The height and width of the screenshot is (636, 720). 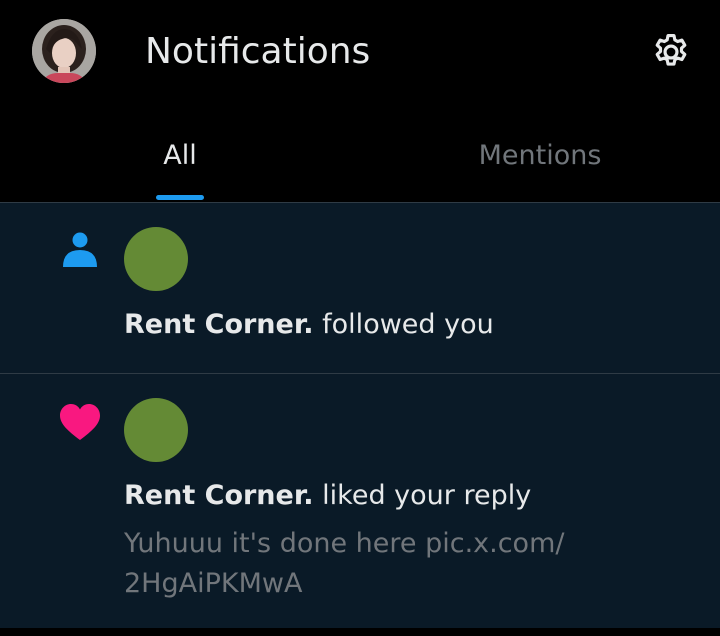 I want to click on avatar-image, so click(x=64, y=51).